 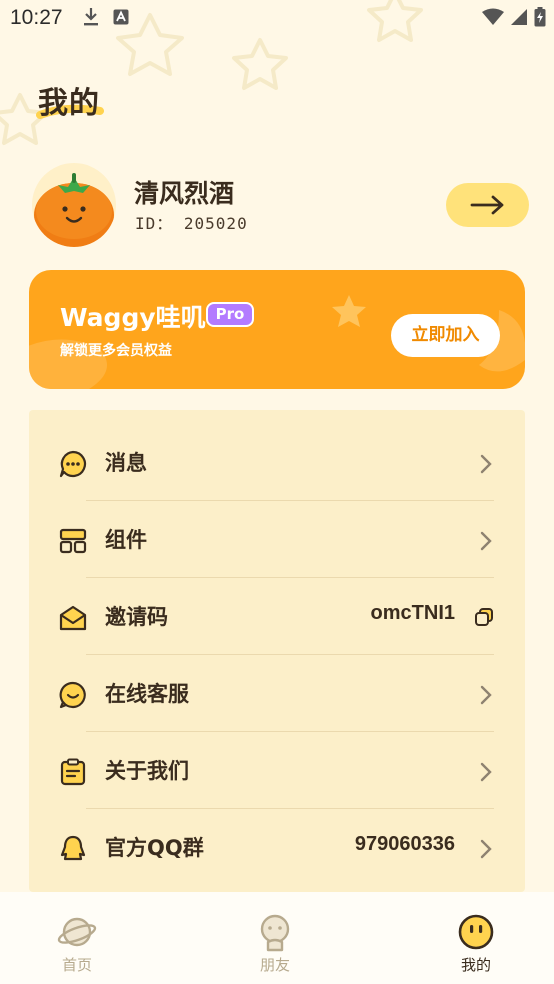 What do you see at coordinates (412, 613) in the screenshot?
I see `invite-code-value: omcTNI1` at bounding box center [412, 613].